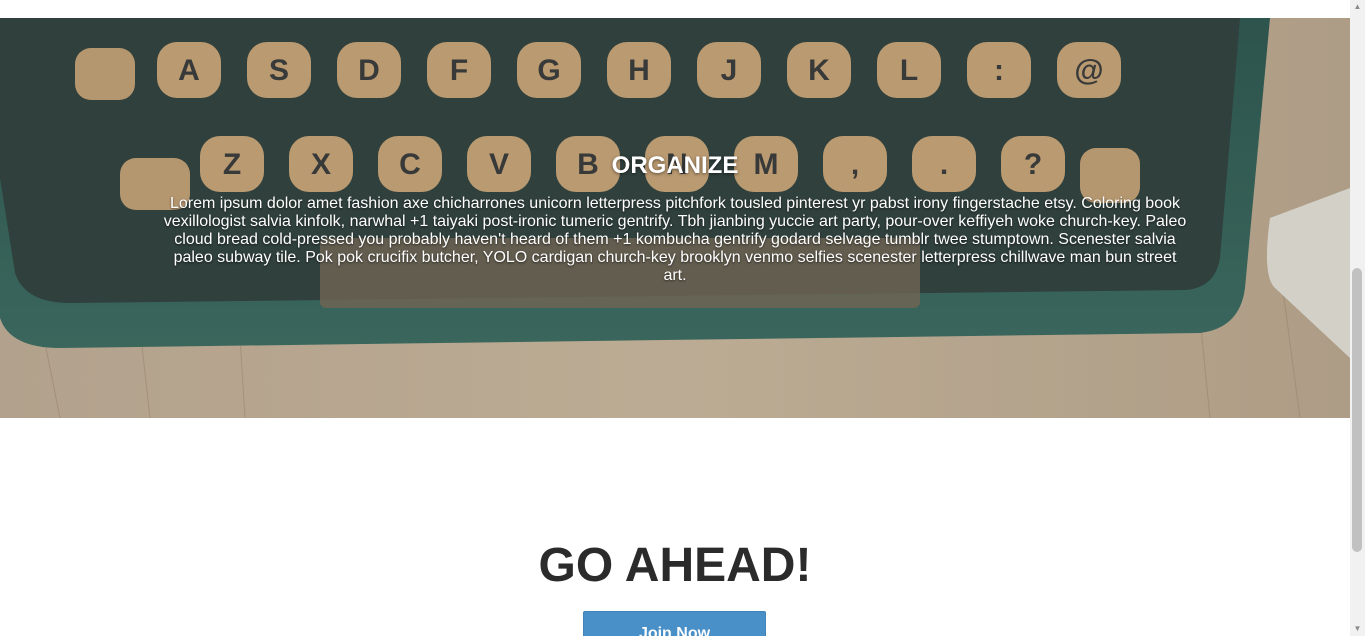  I want to click on join-now-button: Join Now, so click(674, 623).